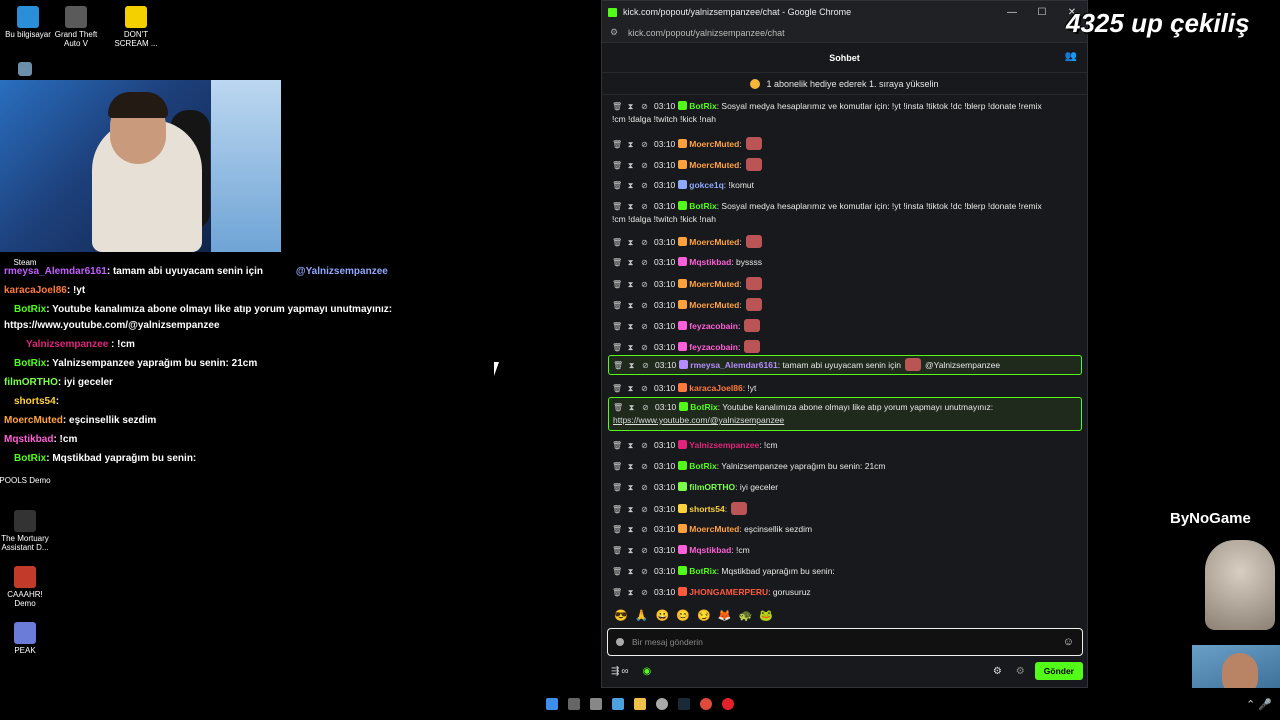 Image resolution: width=1280 pixels, height=720 pixels. What do you see at coordinates (694, 615) in the screenshot?
I see `emote-quick-bar: 😎 🙏 😀 😊 😏 🦊 🐢 🐸` at bounding box center [694, 615].